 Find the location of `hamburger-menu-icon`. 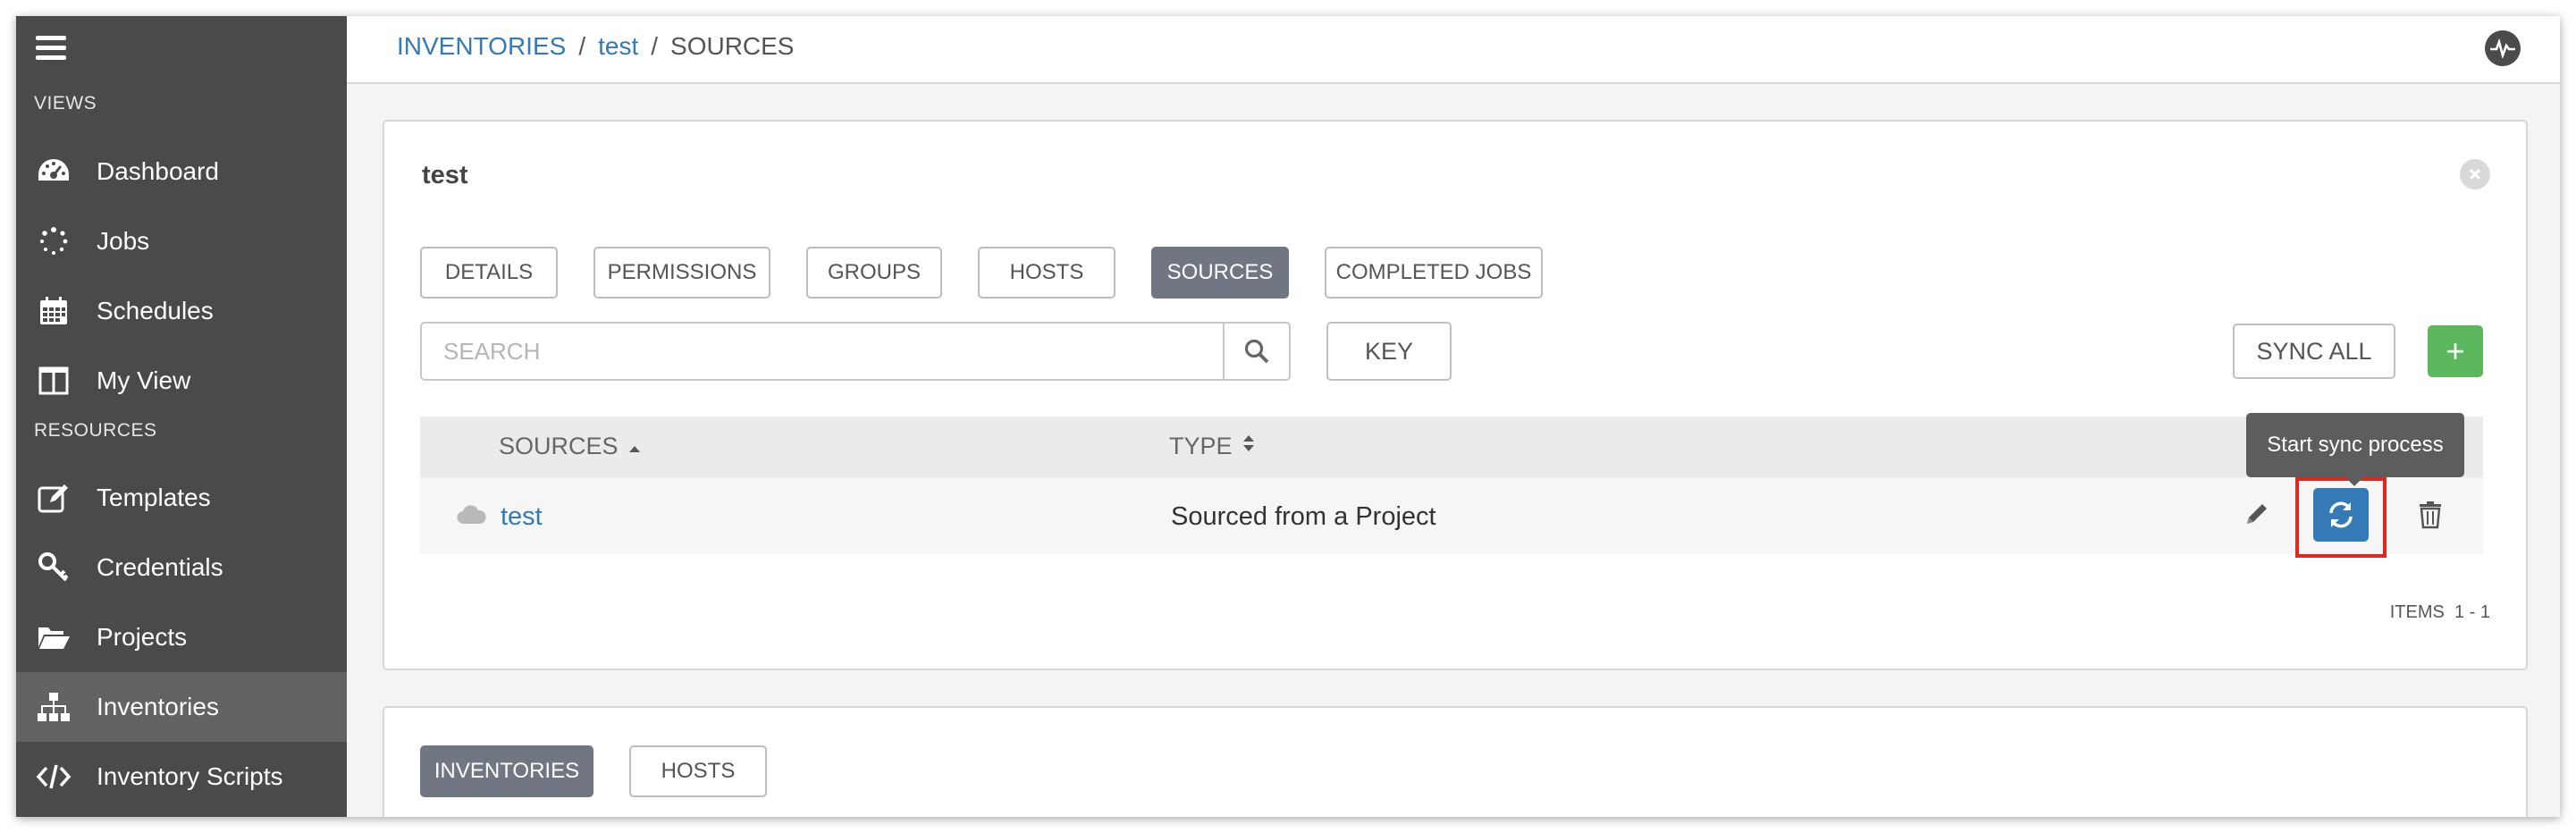

hamburger-menu-icon is located at coordinates (51, 48).